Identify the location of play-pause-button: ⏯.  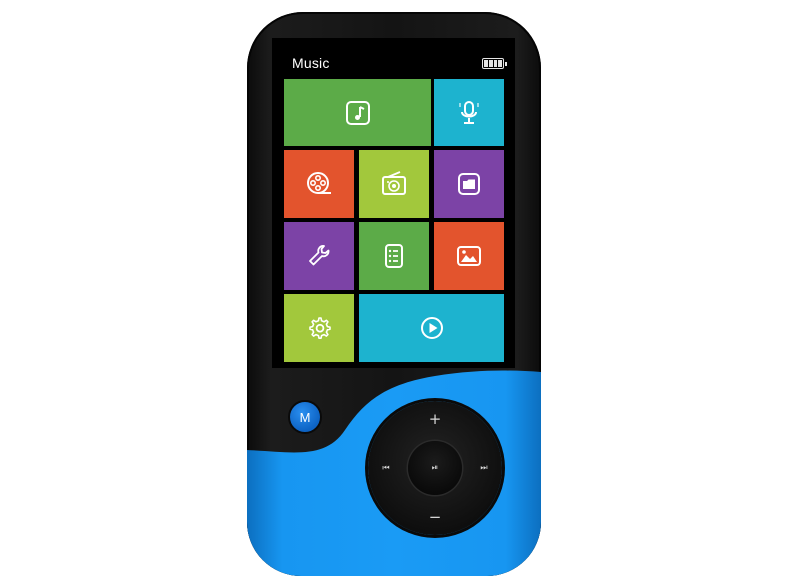
(435, 468).